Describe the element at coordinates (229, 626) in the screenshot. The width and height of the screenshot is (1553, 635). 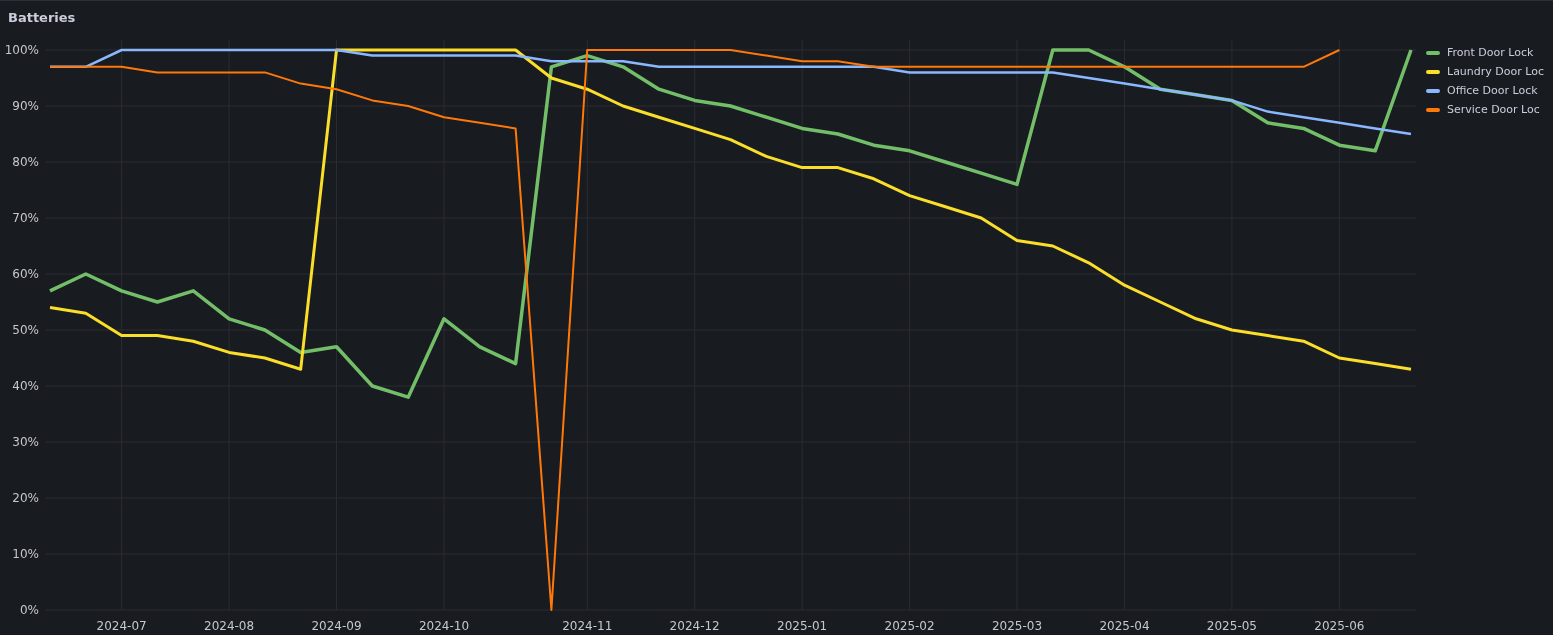
I see `x-axis-label: 2024-08` at that location.